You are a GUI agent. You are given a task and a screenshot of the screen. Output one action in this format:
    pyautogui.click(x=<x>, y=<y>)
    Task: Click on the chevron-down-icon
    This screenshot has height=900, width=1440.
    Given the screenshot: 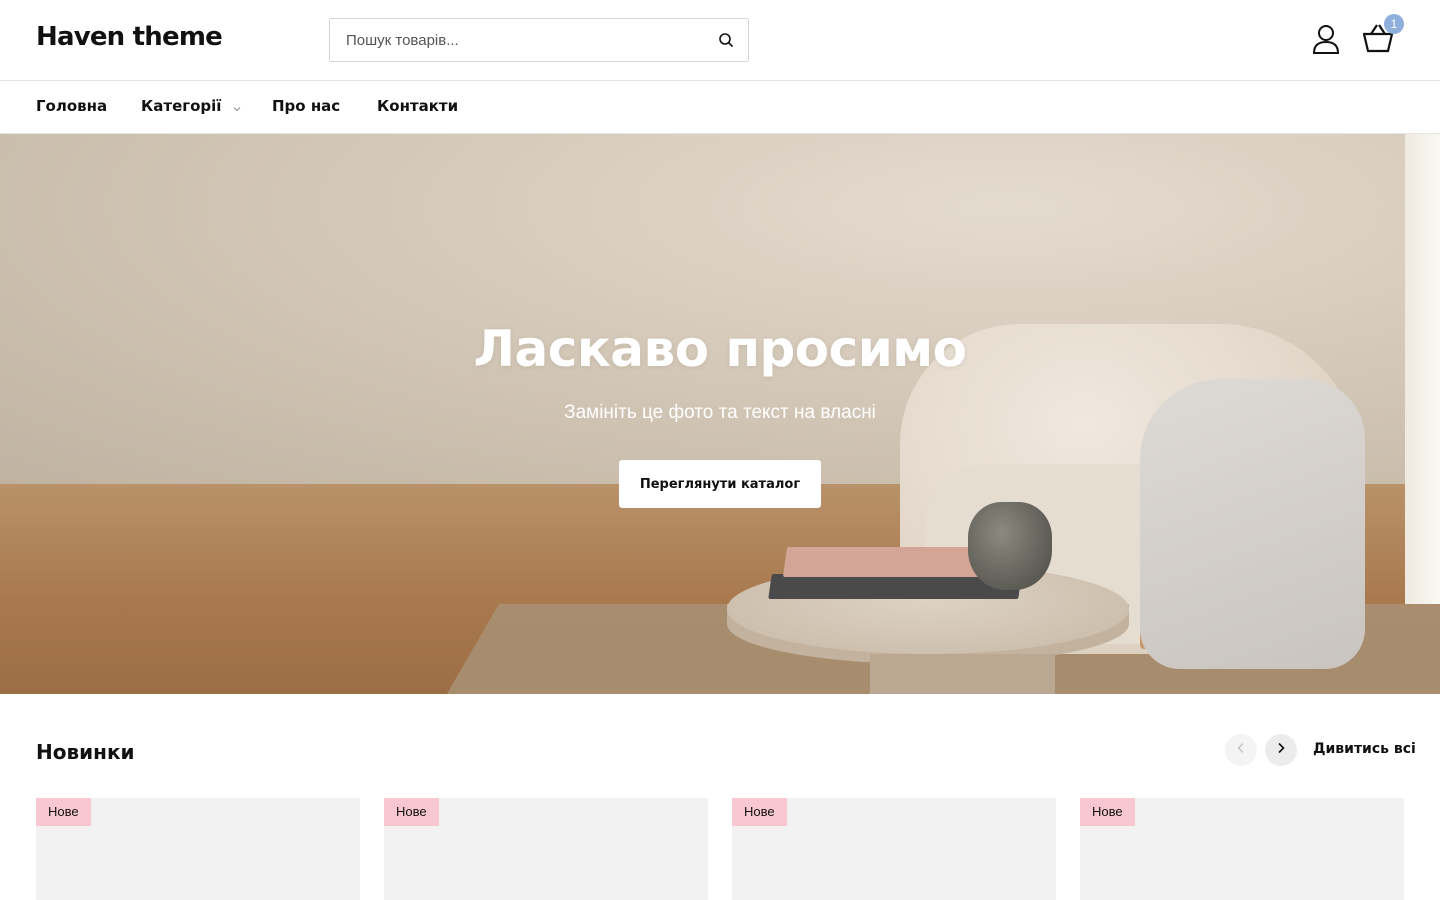 What is the action you would take?
    pyautogui.click(x=237, y=107)
    